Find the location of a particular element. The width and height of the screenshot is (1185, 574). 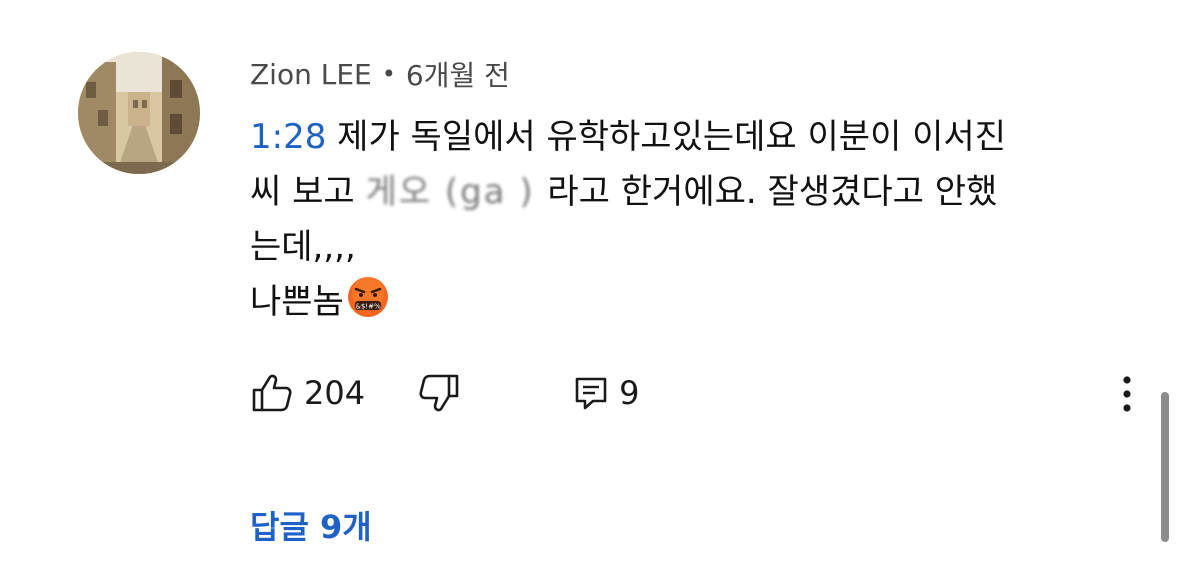

reply-count: 9 is located at coordinates (629, 393).